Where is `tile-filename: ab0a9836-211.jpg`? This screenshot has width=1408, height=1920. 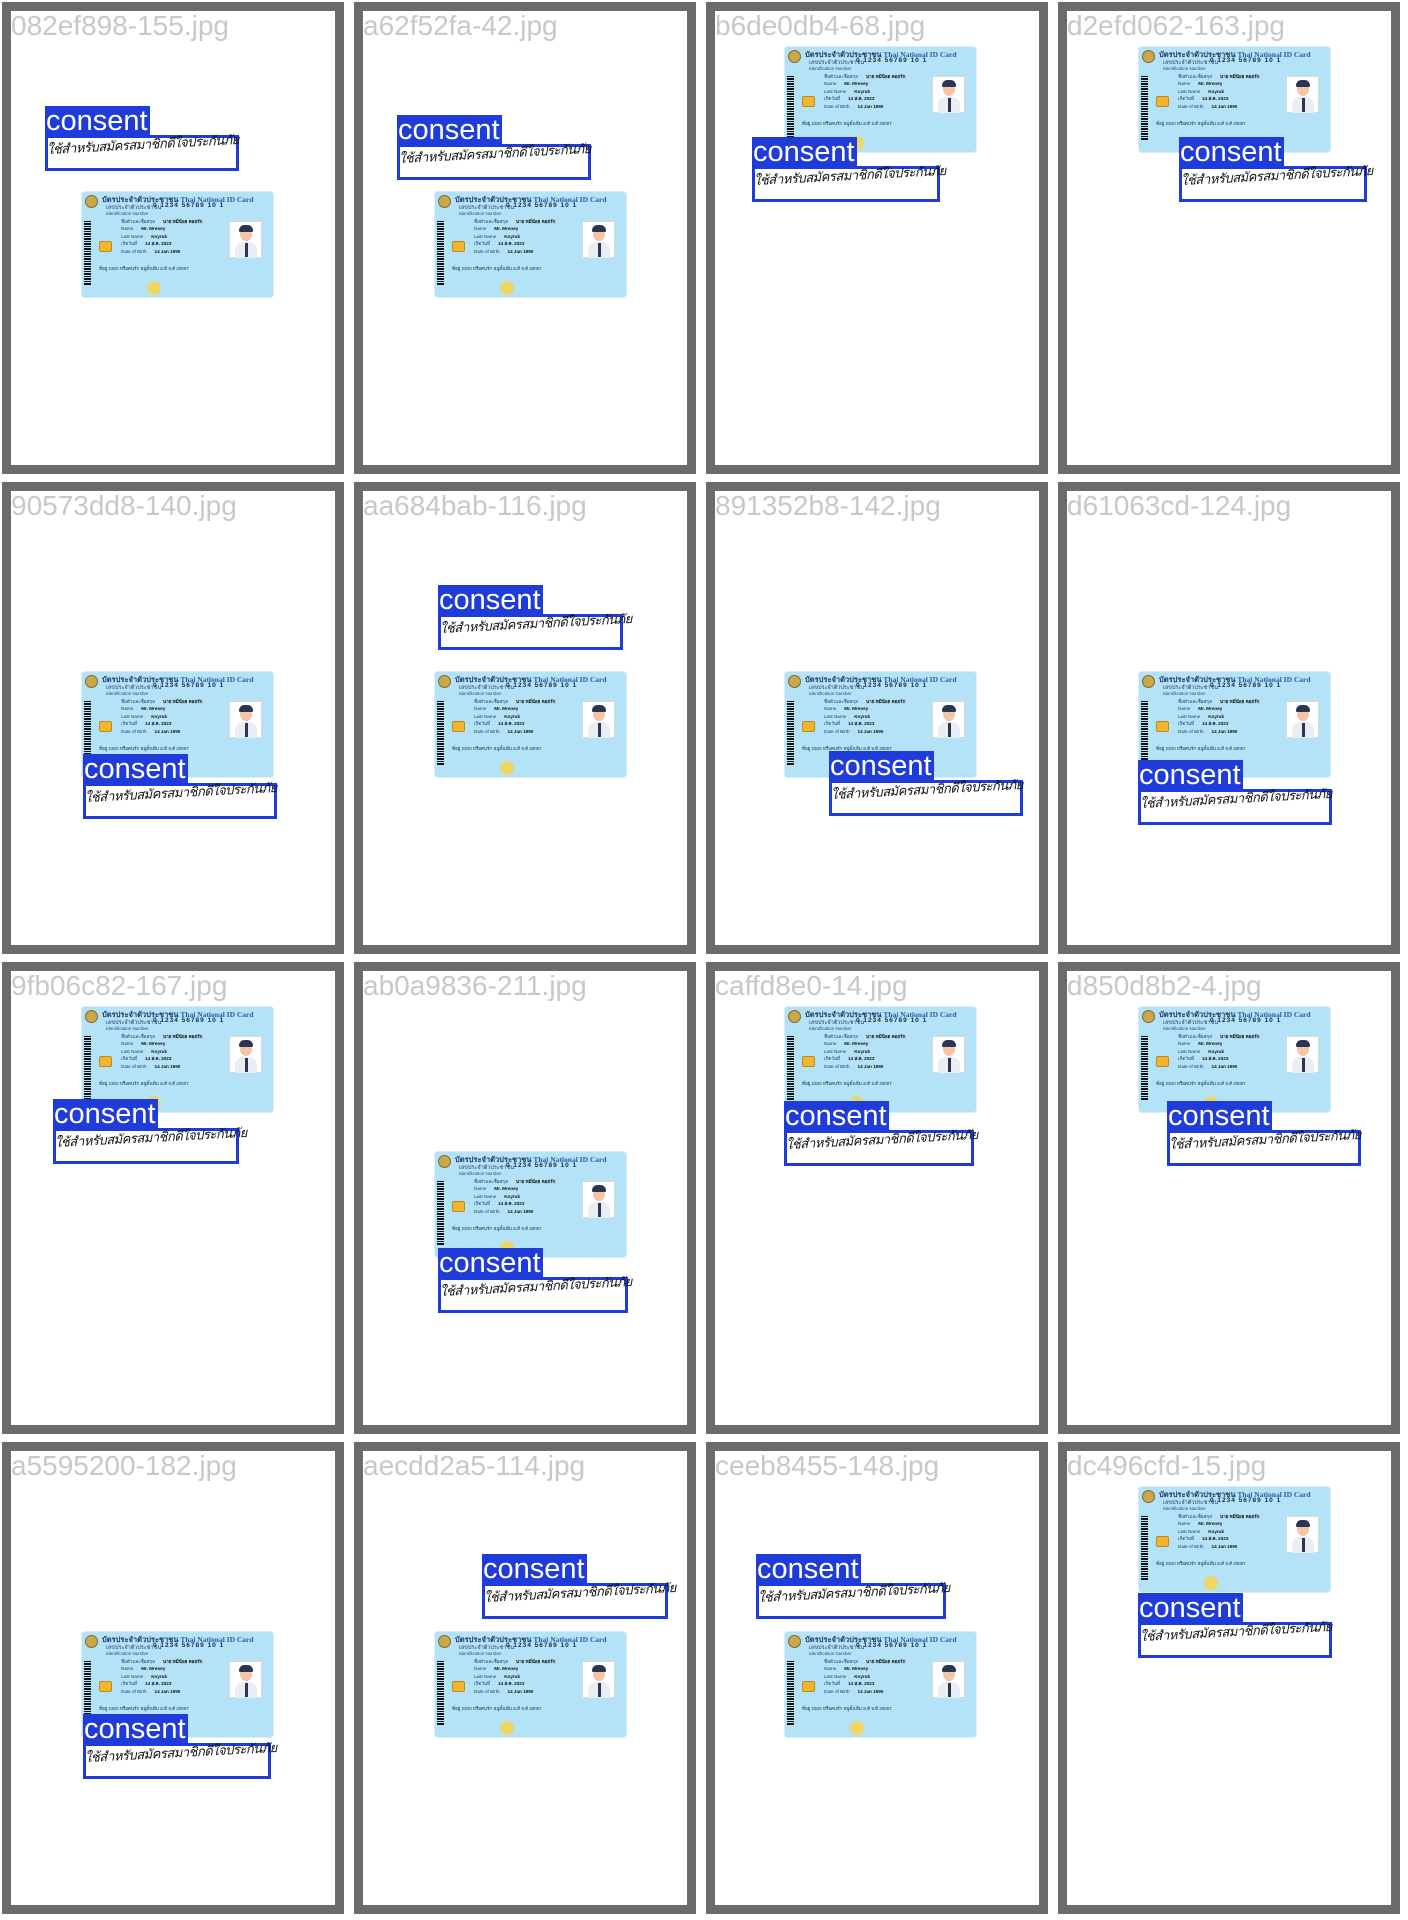
tile-filename: ab0a9836-211.jpg is located at coordinates (475, 985).